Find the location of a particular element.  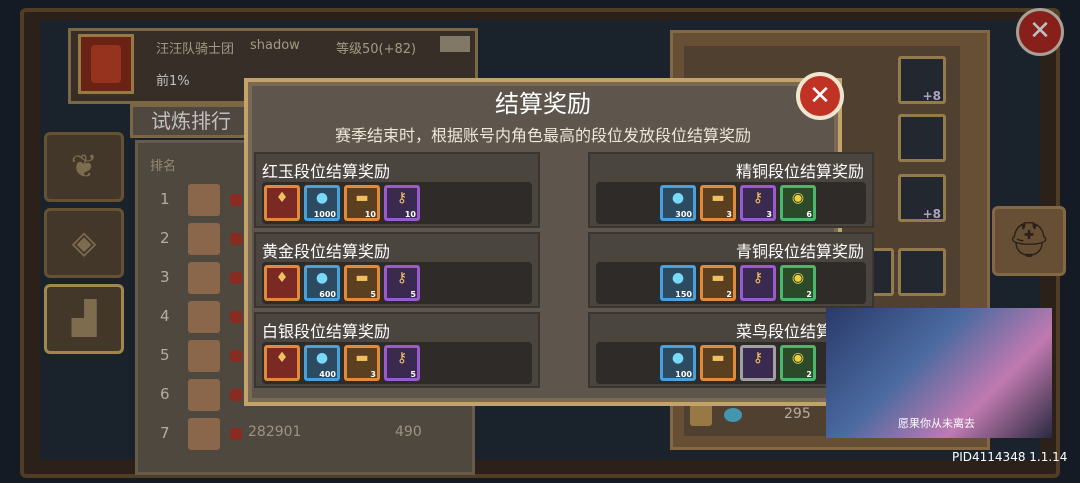

tier-label: 白银段位结算奖励 is located at coordinates (326, 331).